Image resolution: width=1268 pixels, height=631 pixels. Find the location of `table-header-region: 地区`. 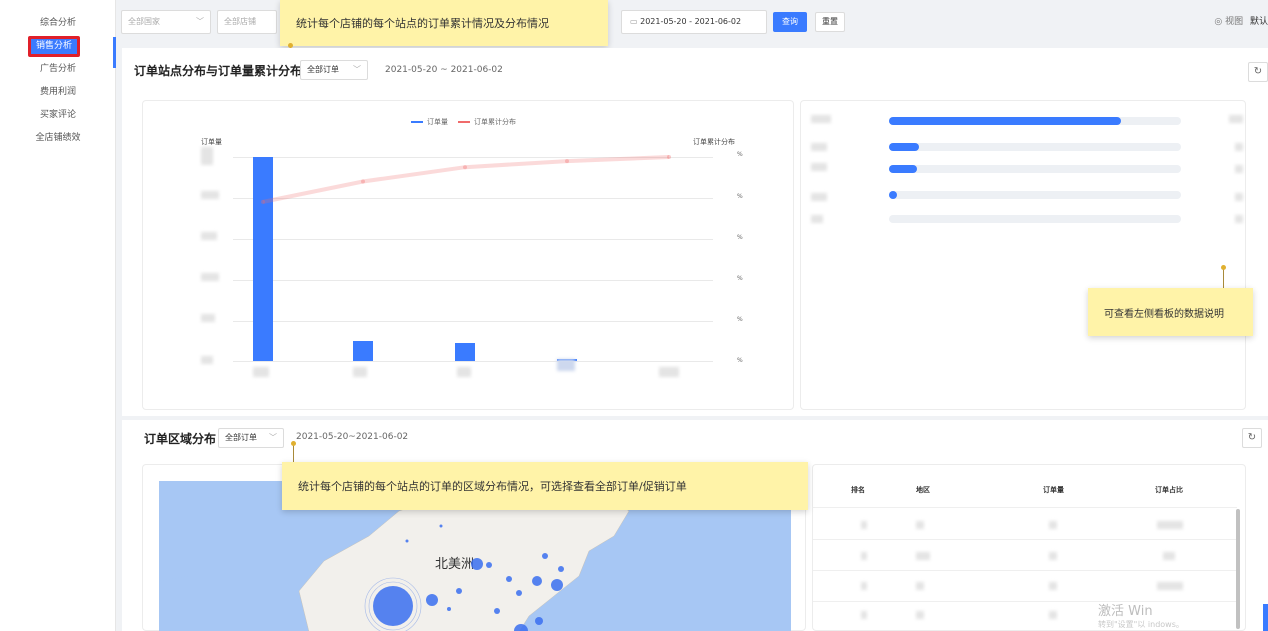

table-header-region: 地区 is located at coordinates (923, 490).